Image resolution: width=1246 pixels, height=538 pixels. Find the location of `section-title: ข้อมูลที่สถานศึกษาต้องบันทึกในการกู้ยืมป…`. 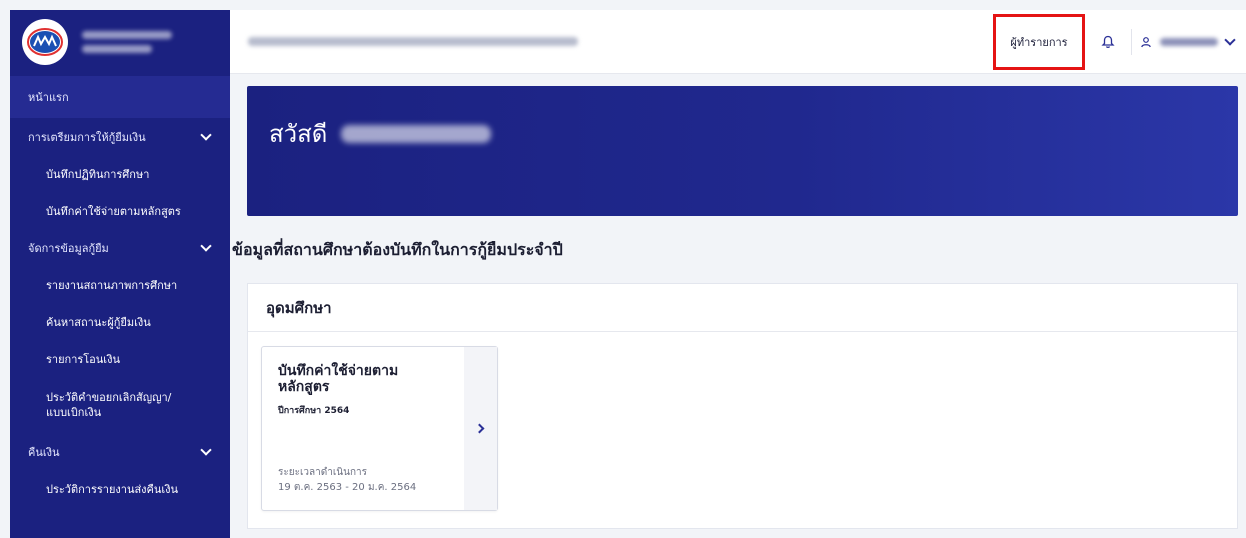

section-title: ข้อมูลที่สถานศึกษาต้องบันทึกในการกู้ยืมป… is located at coordinates (397, 249).